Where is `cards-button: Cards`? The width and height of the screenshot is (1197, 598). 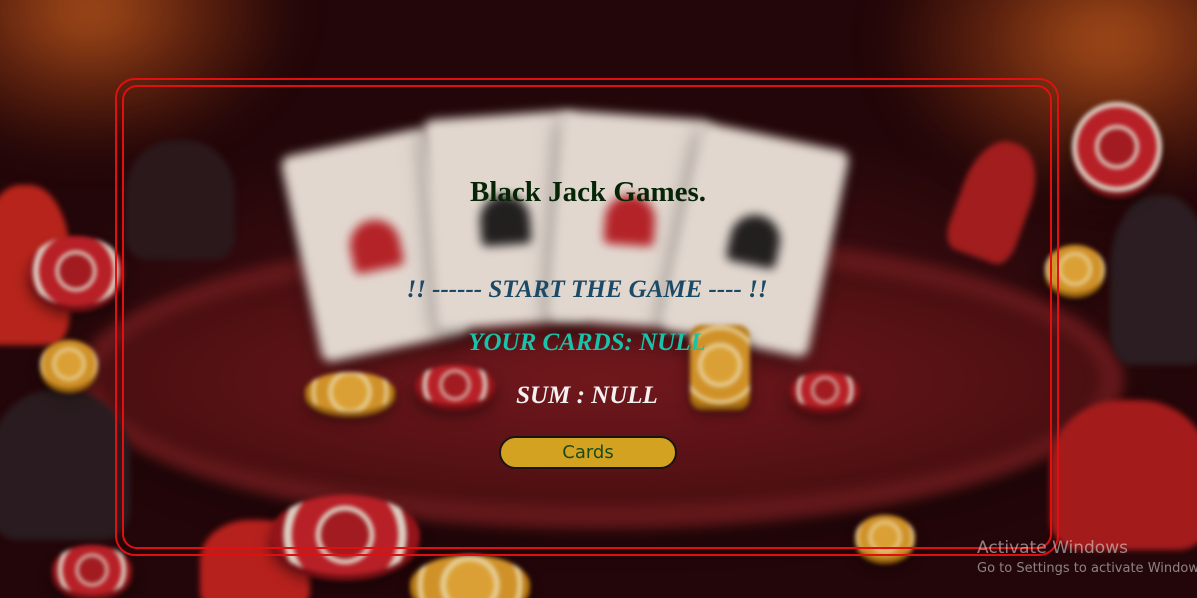 cards-button: Cards is located at coordinates (588, 452).